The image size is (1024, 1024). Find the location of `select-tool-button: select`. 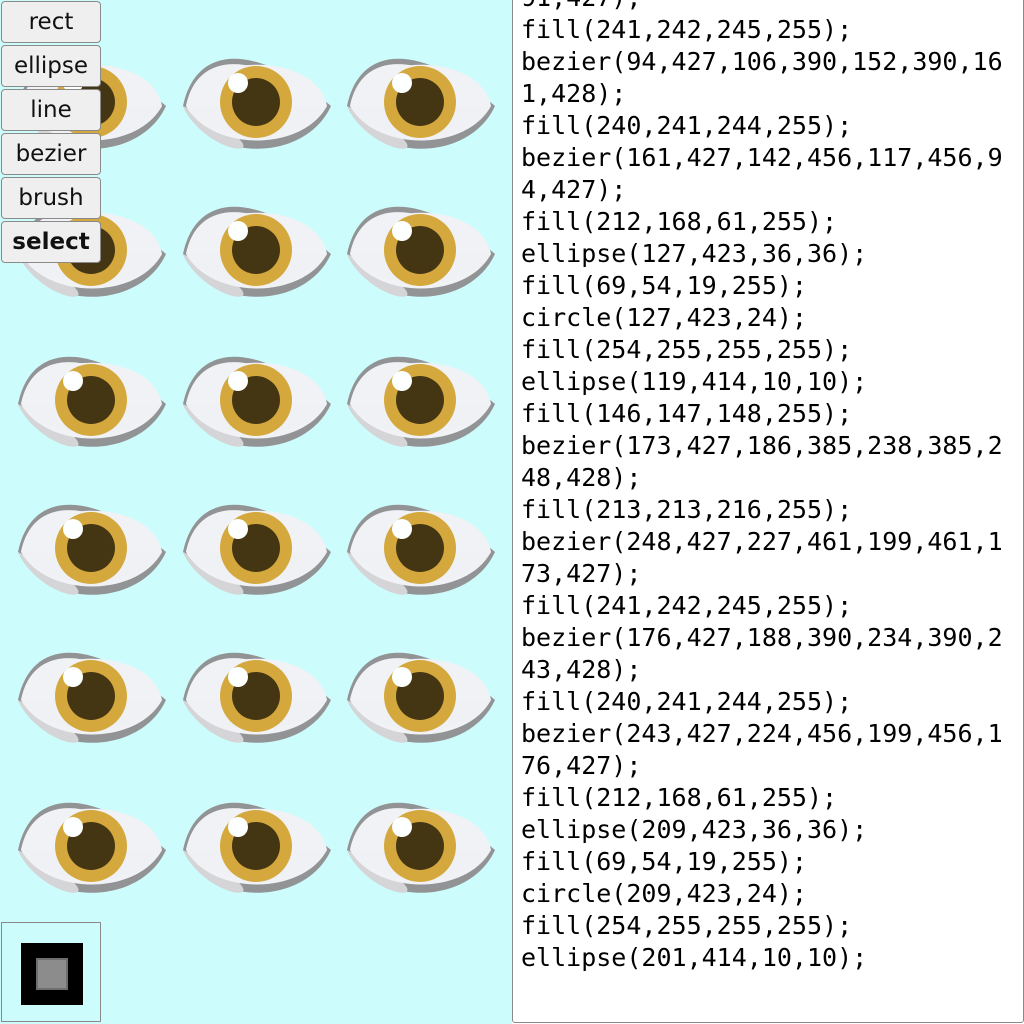

select-tool-button: select is located at coordinates (51, 242).